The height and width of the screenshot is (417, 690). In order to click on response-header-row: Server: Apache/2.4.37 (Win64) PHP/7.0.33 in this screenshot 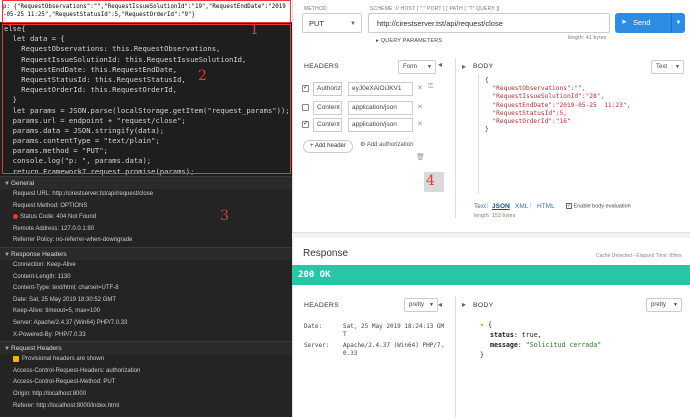, I will do `click(70, 322)`.